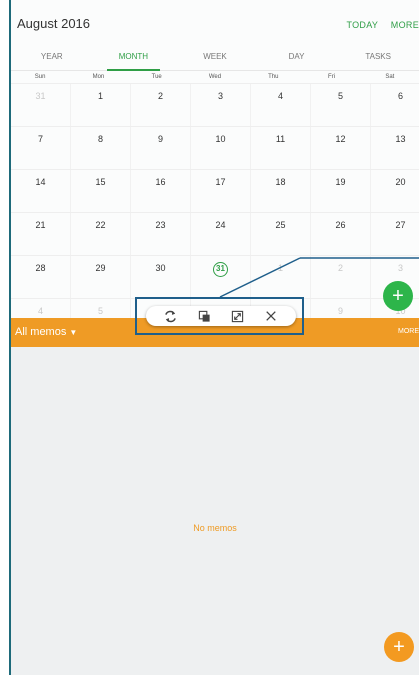  I want to click on callout-line, so click(319, 277).